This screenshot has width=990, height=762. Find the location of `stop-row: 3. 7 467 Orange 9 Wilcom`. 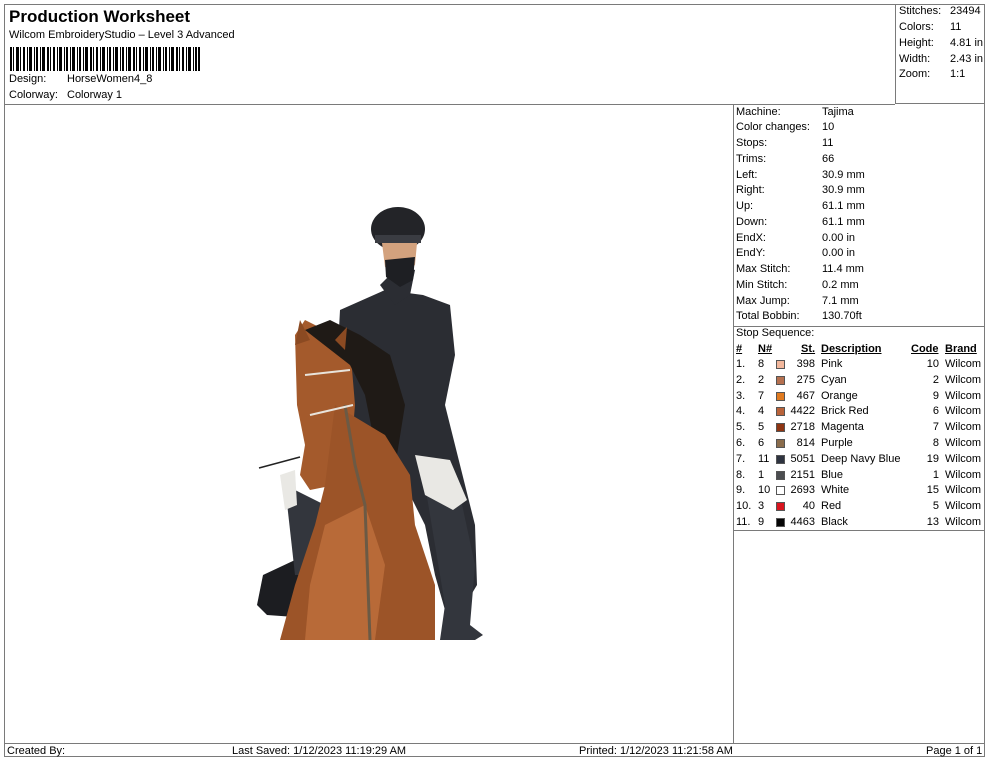

stop-row: 3. 7 467 Orange 9 Wilcom is located at coordinates (859, 397).